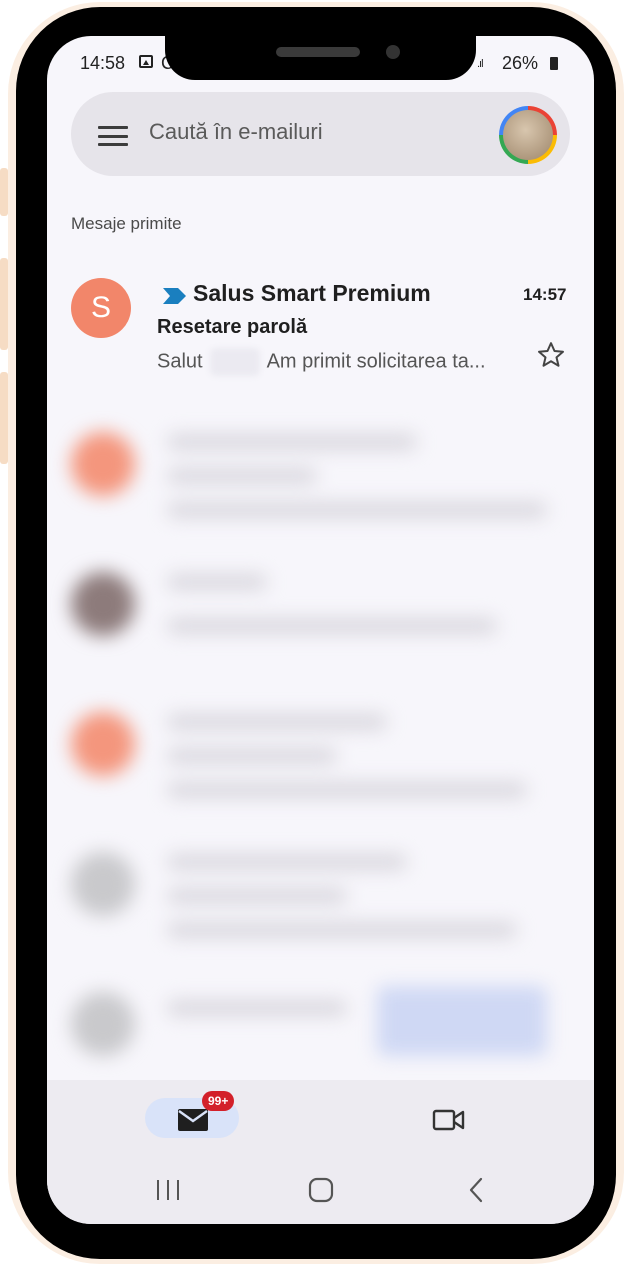 This screenshot has height=1272, width=631. What do you see at coordinates (180, 361) in the screenshot?
I see `email-preview-start: Salut` at bounding box center [180, 361].